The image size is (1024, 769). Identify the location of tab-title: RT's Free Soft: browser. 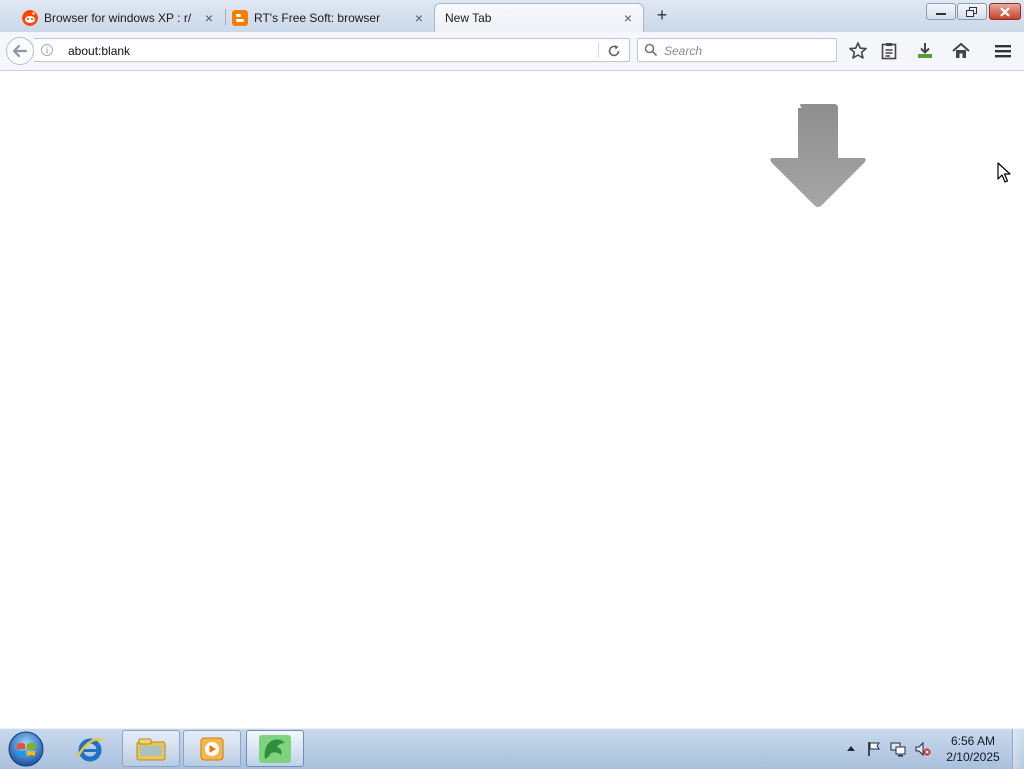
(317, 17).